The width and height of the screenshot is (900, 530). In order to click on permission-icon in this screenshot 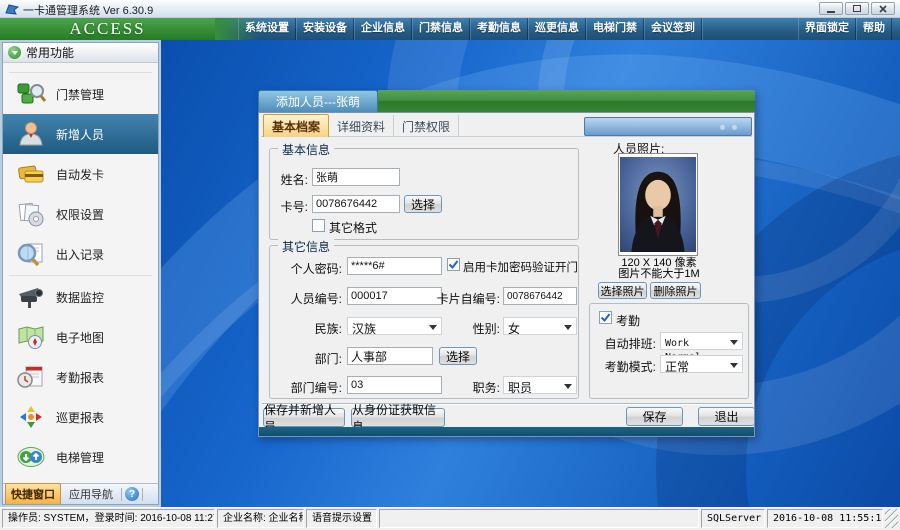, I will do `click(31, 214)`.